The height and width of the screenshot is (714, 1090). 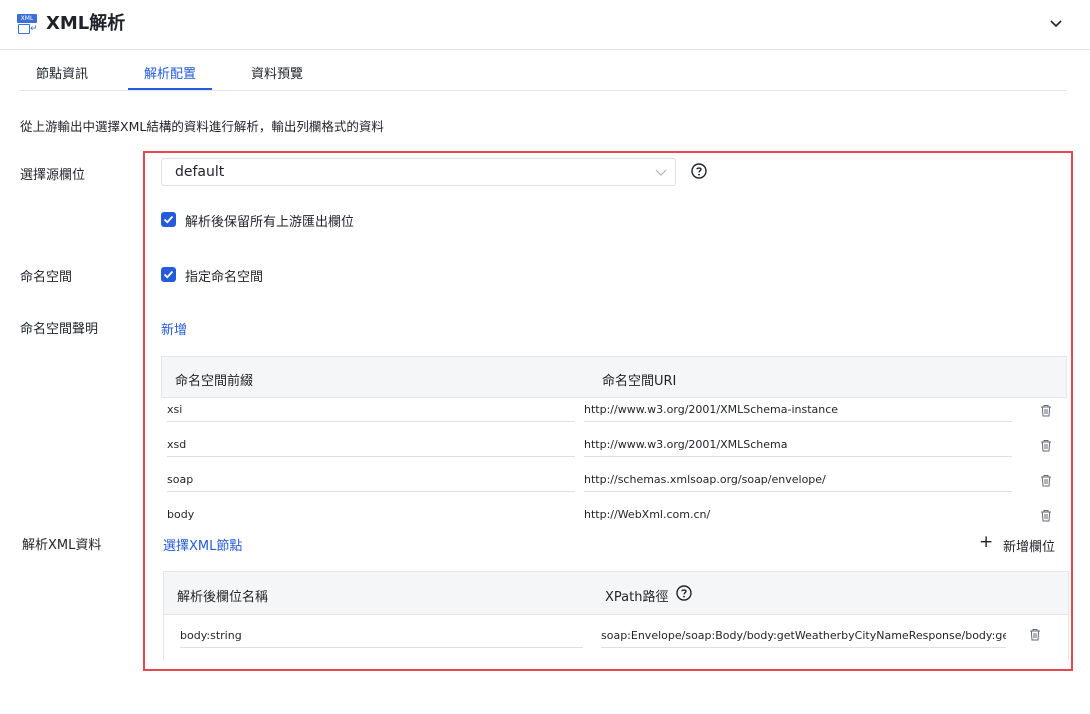 What do you see at coordinates (223, 597) in the screenshot?
I see `column-header-field-name: 解析後欄位名稱` at bounding box center [223, 597].